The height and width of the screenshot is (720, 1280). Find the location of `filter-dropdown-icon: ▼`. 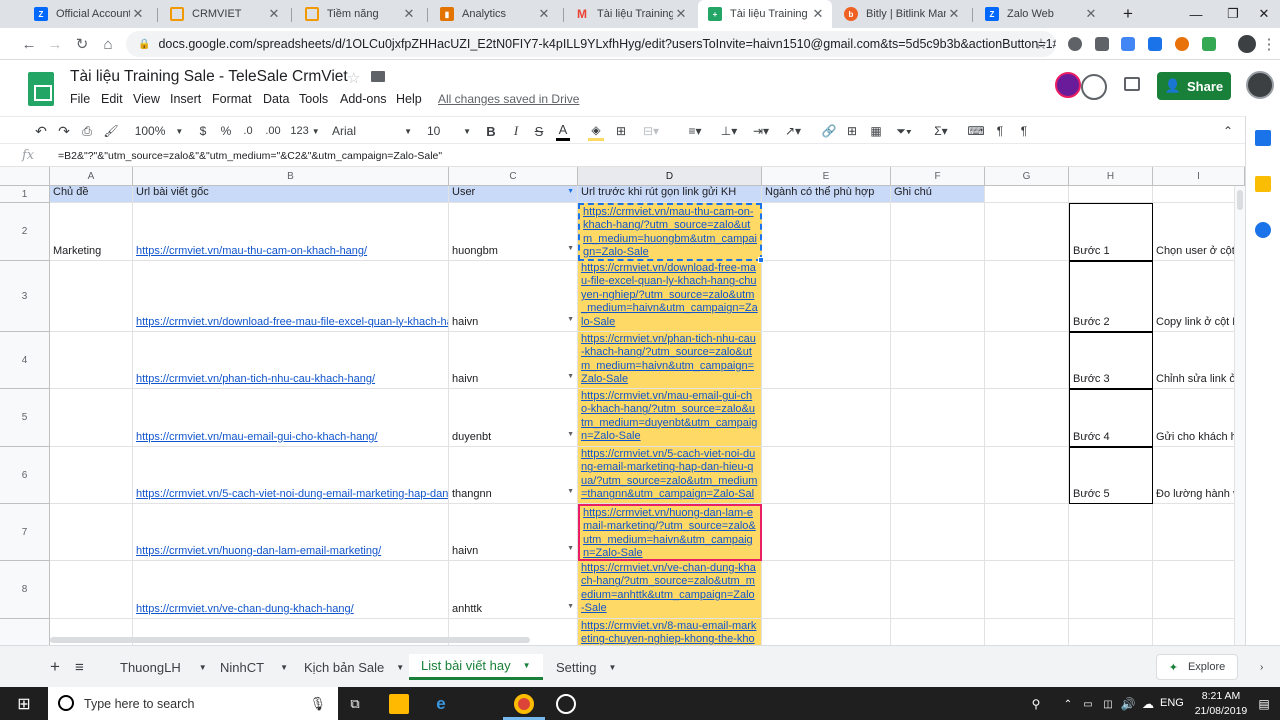

filter-dropdown-icon: ▼ is located at coordinates (570, 192).